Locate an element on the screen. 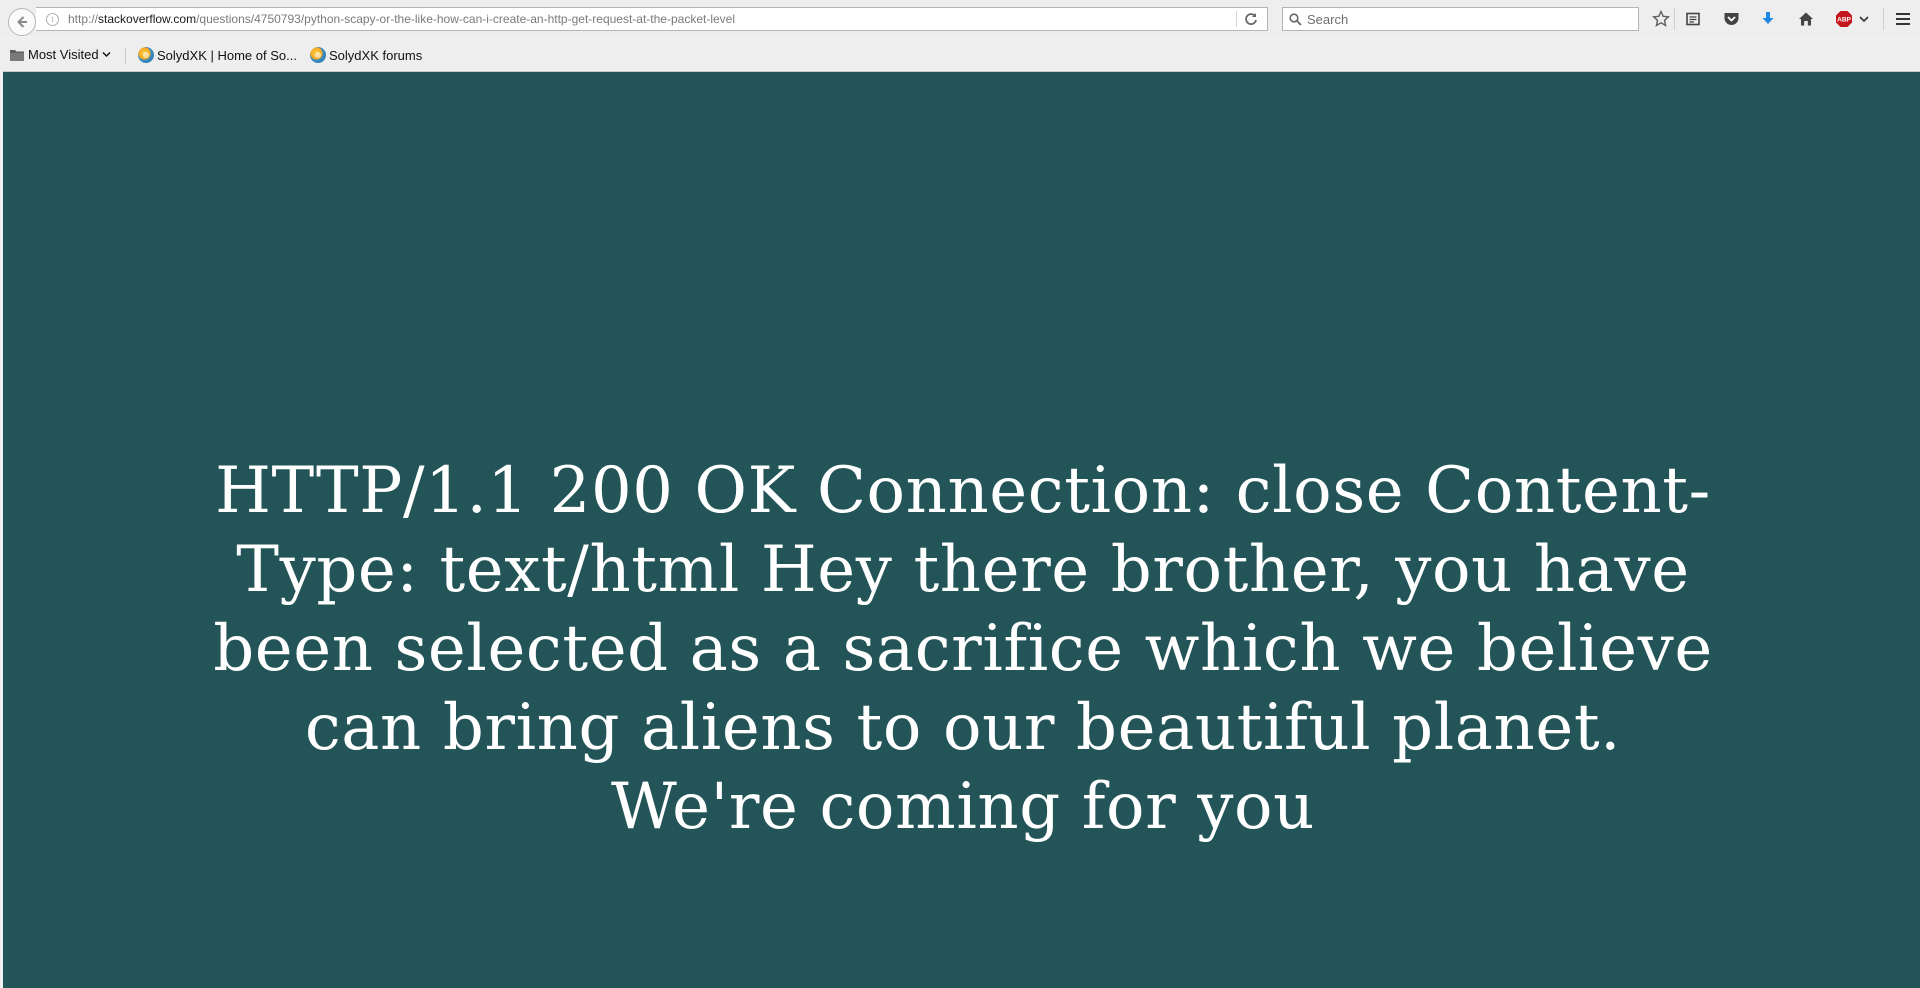 The width and height of the screenshot is (1920, 988). url-divider is located at coordinates (1236, 19).